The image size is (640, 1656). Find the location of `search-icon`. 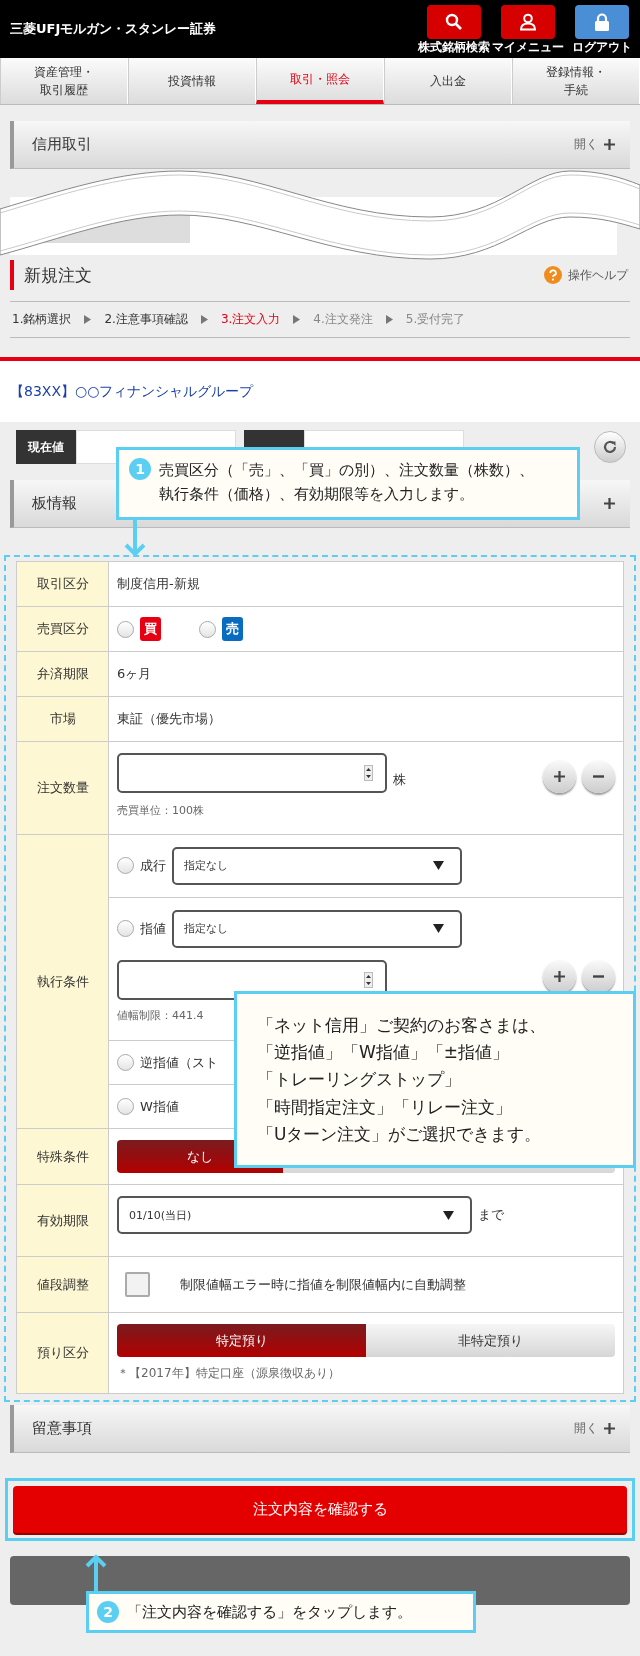

search-icon is located at coordinates (454, 22).